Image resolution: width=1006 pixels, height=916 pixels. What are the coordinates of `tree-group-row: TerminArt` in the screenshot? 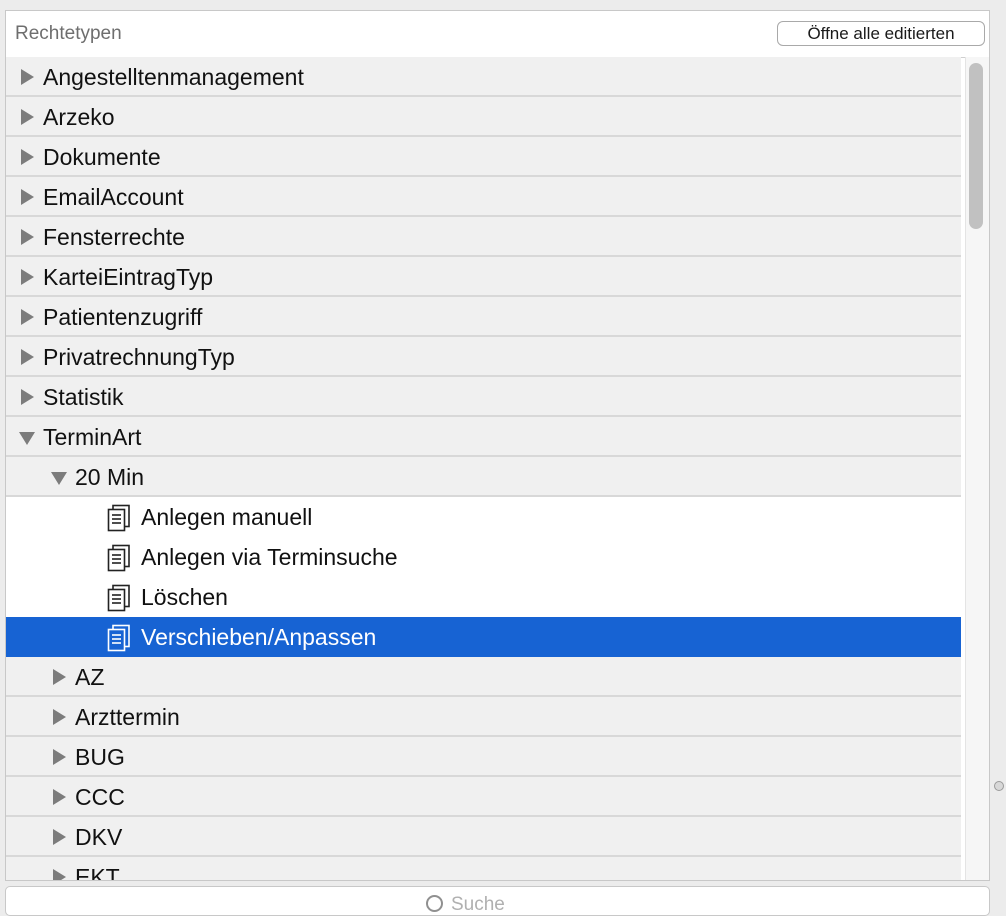 It's located at (483, 437).